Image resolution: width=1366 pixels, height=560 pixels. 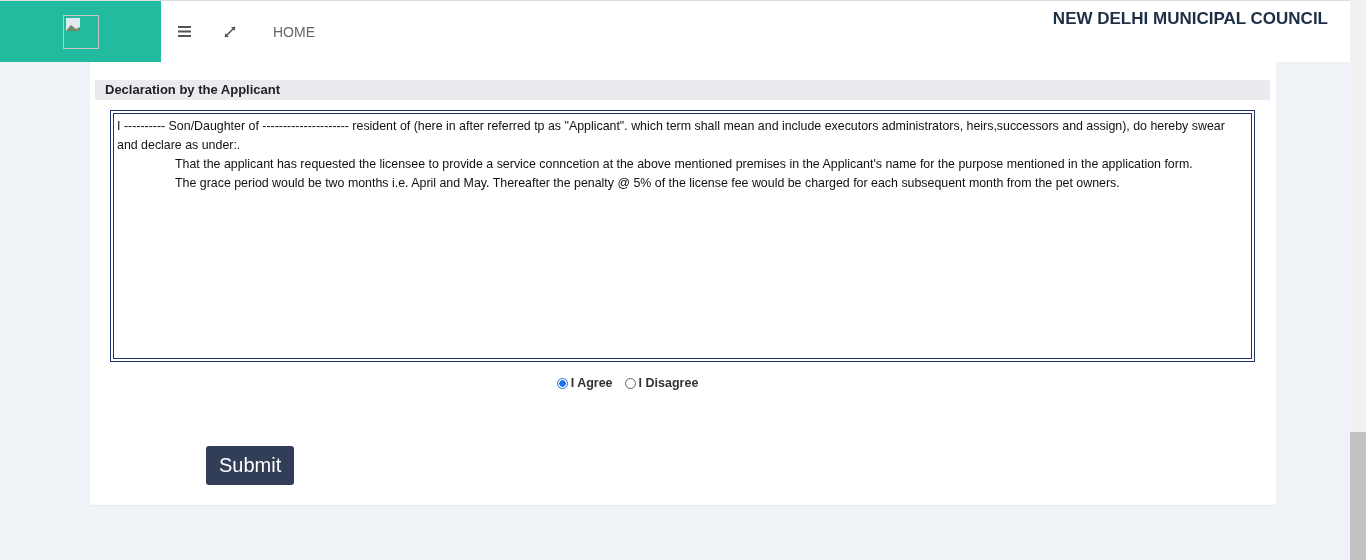 What do you see at coordinates (682, 90) in the screenshot?
I see `section-header: Declaration by the Applicant` at bounding box center [682, 90].